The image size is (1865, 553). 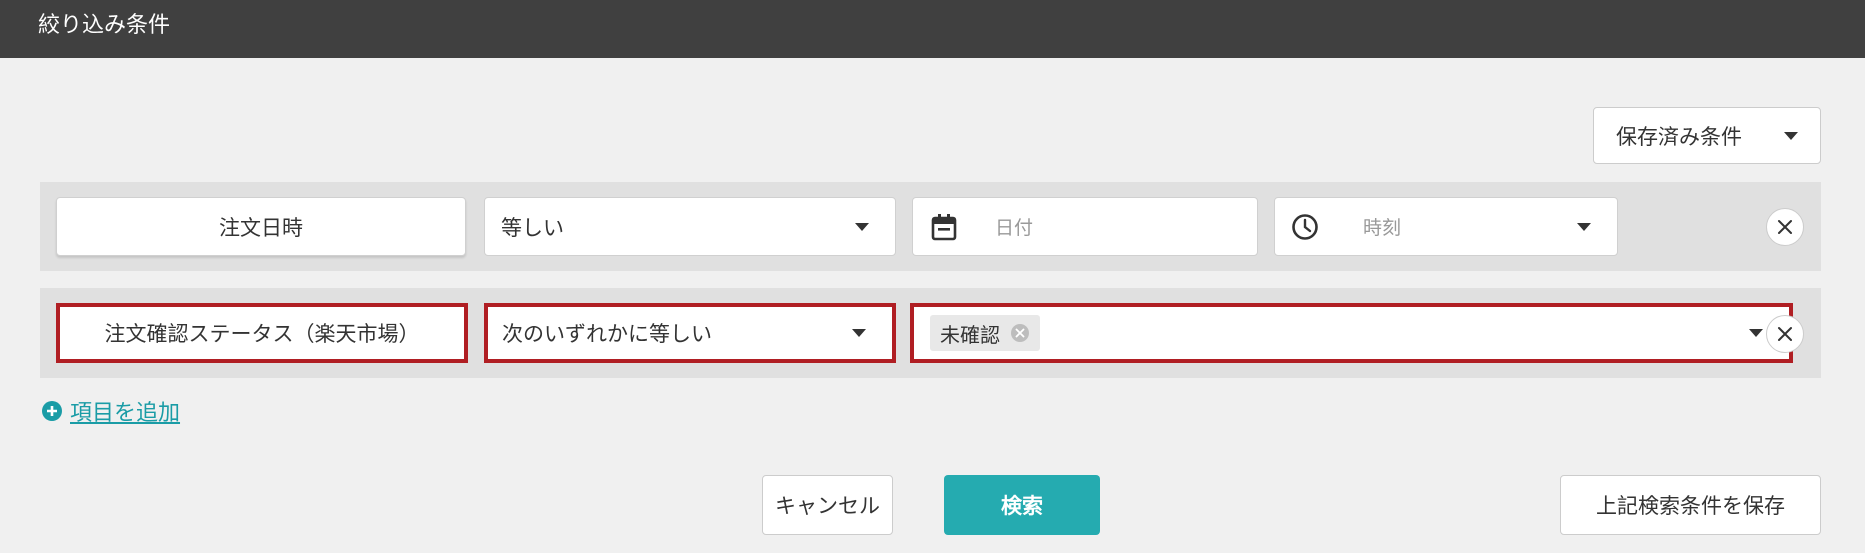 What do you see at coordinates (52, 411) in the screenshot?
I see `plus-circle-icon` at bounding box center [52, 411].